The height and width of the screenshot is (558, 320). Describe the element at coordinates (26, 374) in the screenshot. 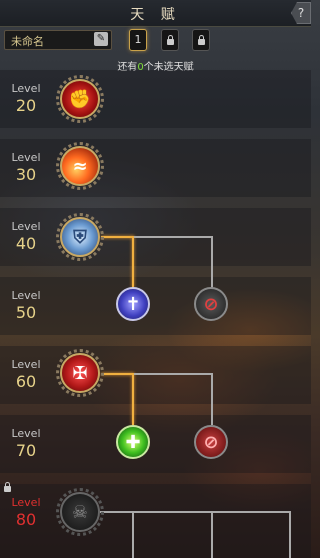

I see `level-label: Level 60` at that location.